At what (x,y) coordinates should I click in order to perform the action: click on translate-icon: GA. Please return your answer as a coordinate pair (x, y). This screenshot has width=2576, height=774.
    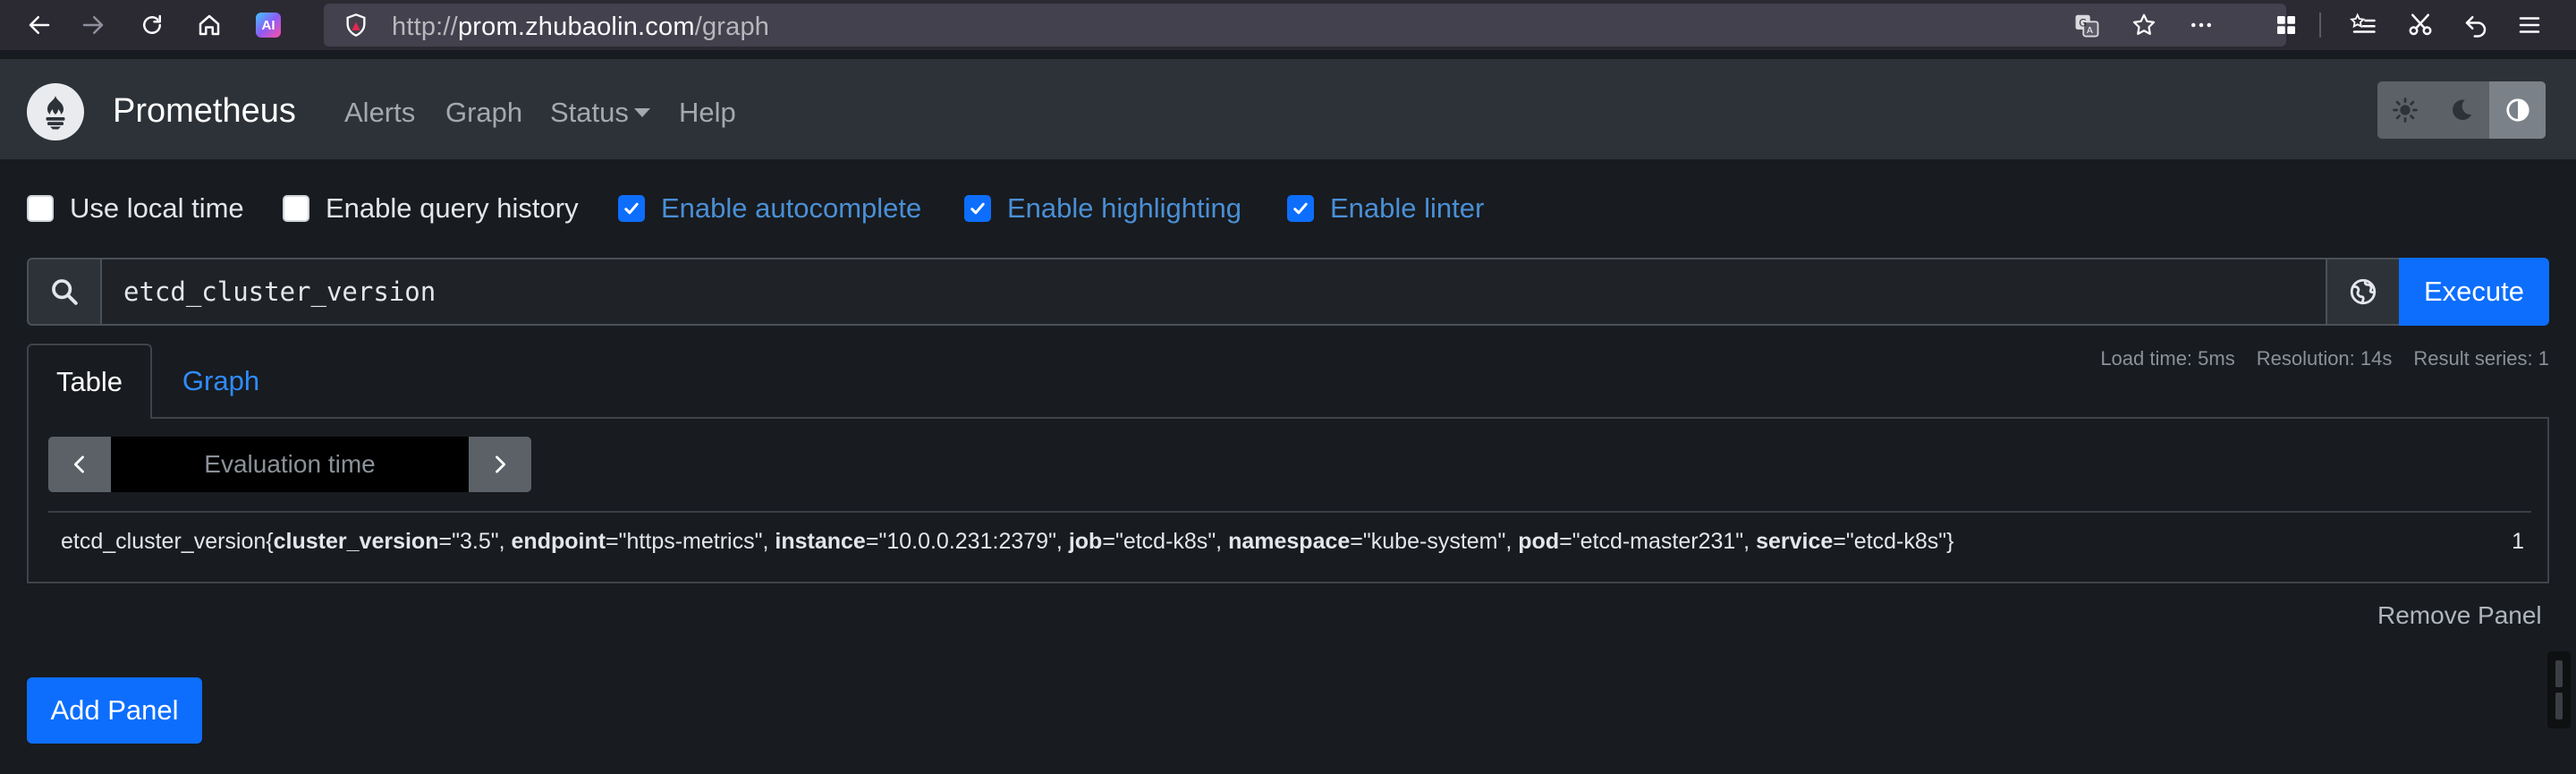
    Looking at the image, I should click on (2086, 25).